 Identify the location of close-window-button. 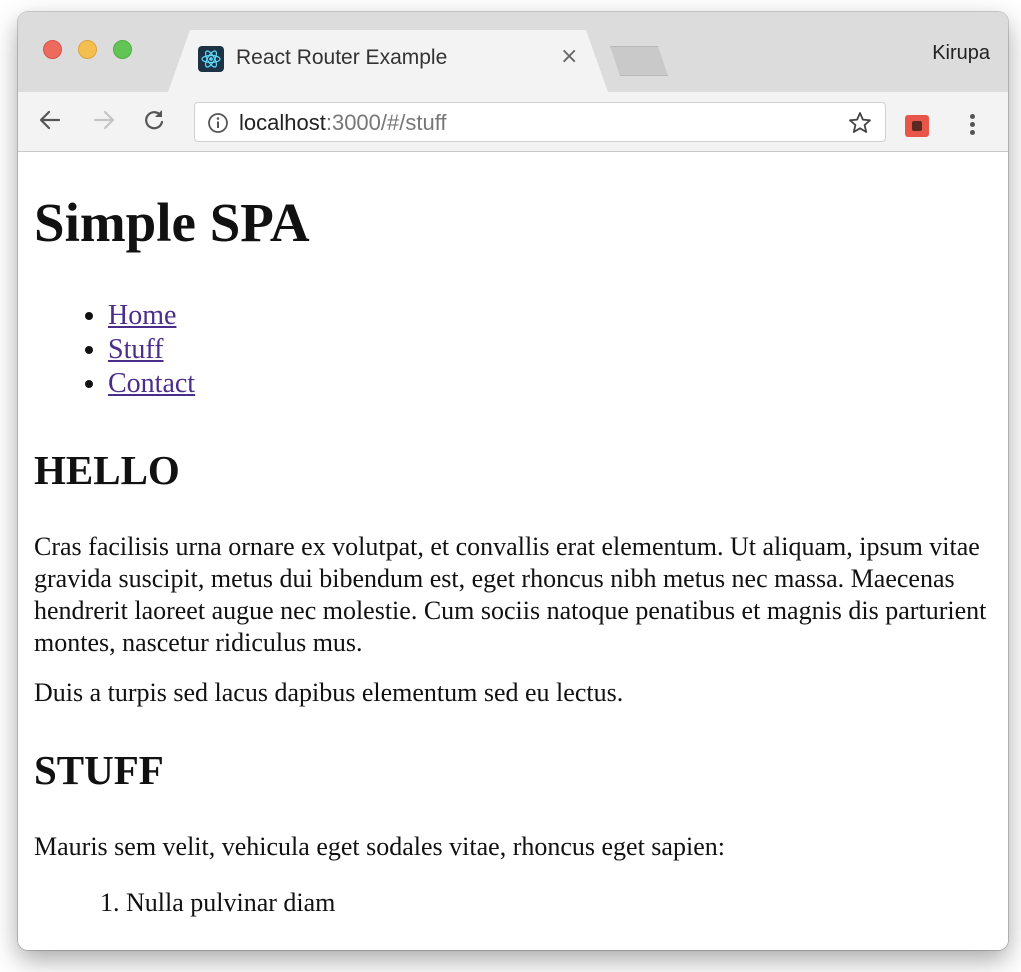
(52, 49).